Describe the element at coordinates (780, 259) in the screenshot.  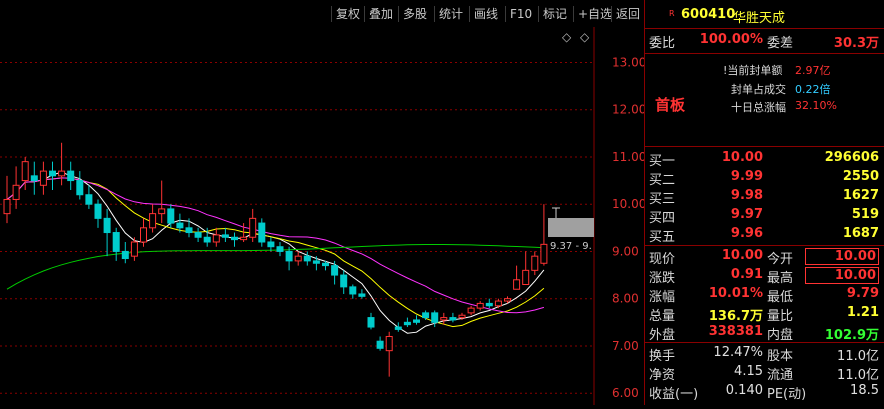
I see `quote-label: 今开` at that location.